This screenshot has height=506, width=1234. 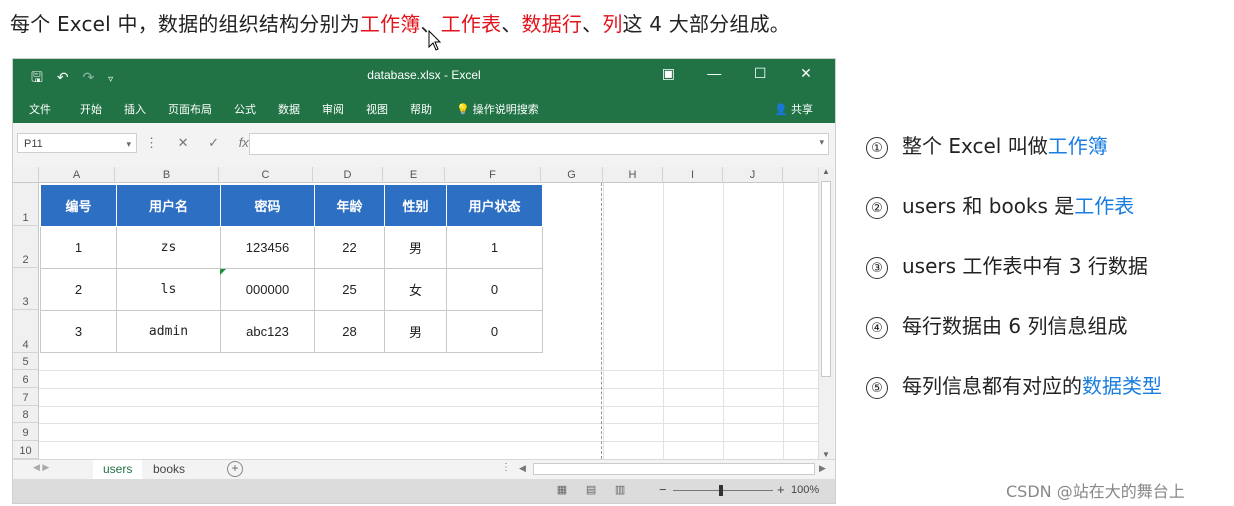 What do you see at coordinates (91, 109) in the screenshot?
I see `tab-home: 开始` at bounding box center [91, 109].